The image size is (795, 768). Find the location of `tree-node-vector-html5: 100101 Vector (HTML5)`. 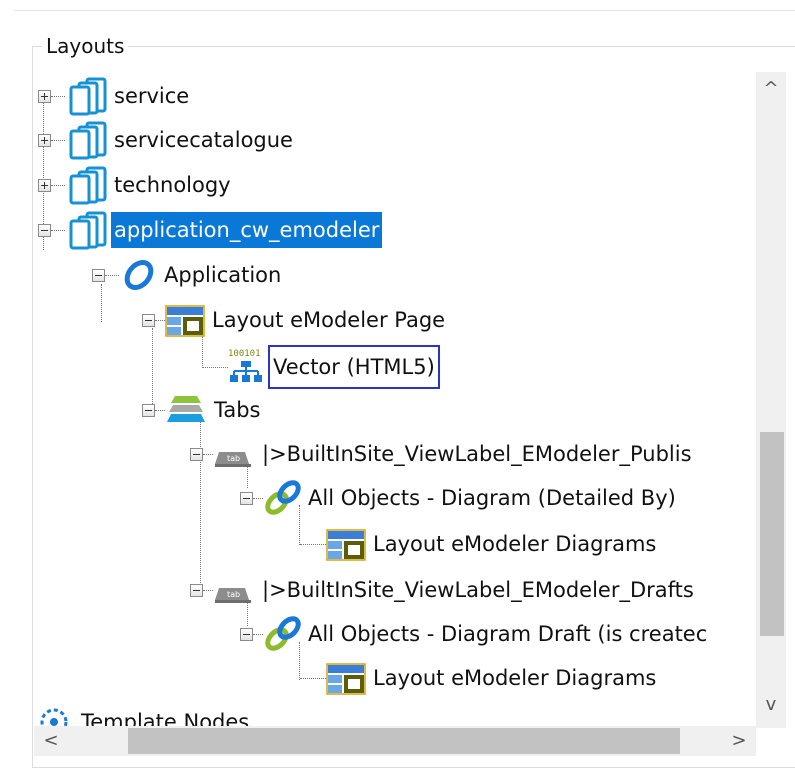

tree-node-vector-html5: 100101 Vector (HTML5) is located at coordinates (321, 367).